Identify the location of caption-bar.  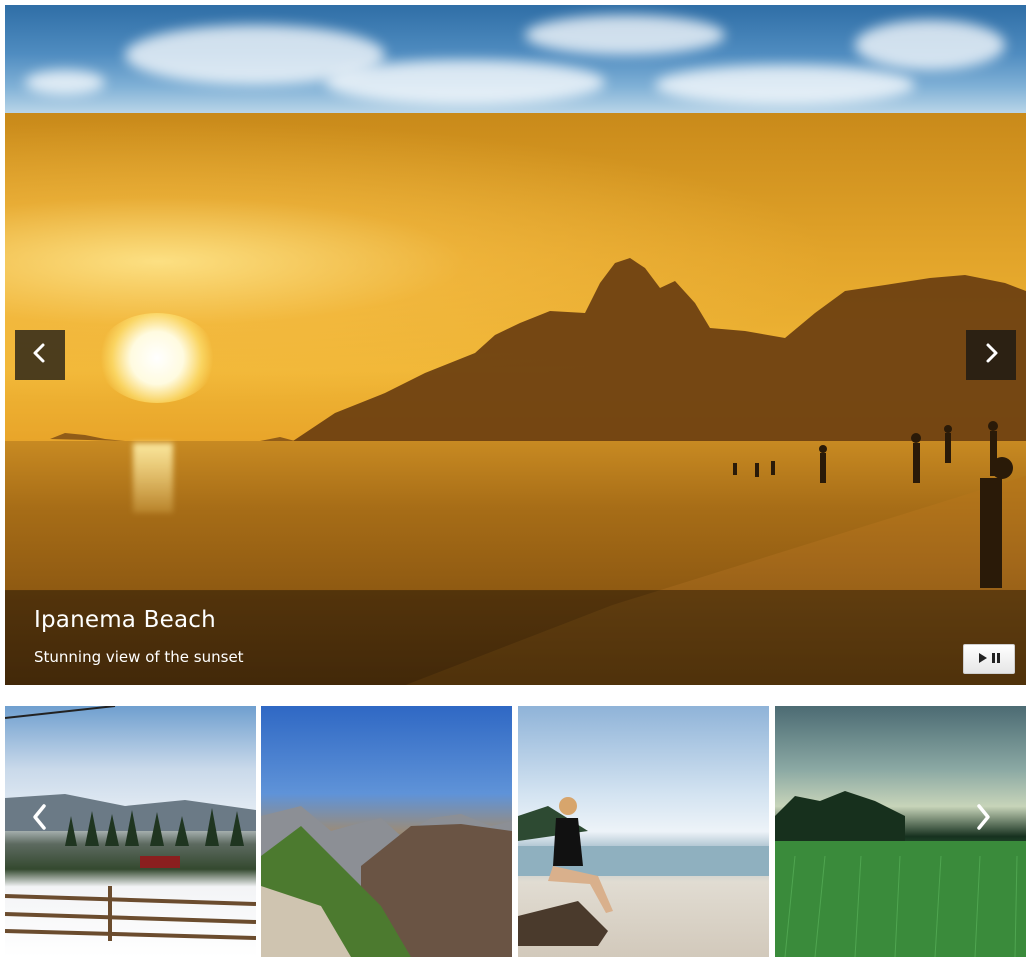
(515, 637).